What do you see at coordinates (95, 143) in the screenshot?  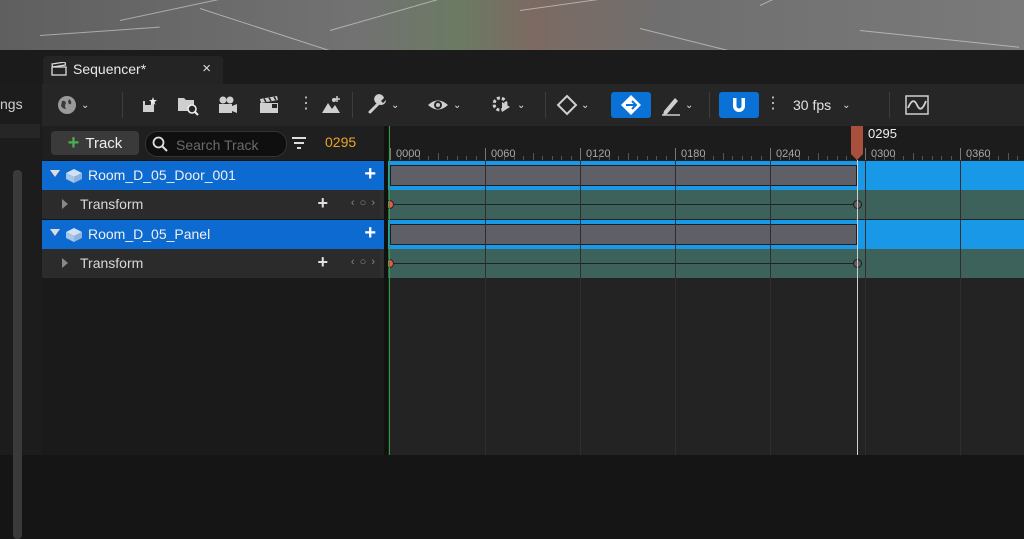 I see `add-track-button: + Track` at bounding box center [95, 143].